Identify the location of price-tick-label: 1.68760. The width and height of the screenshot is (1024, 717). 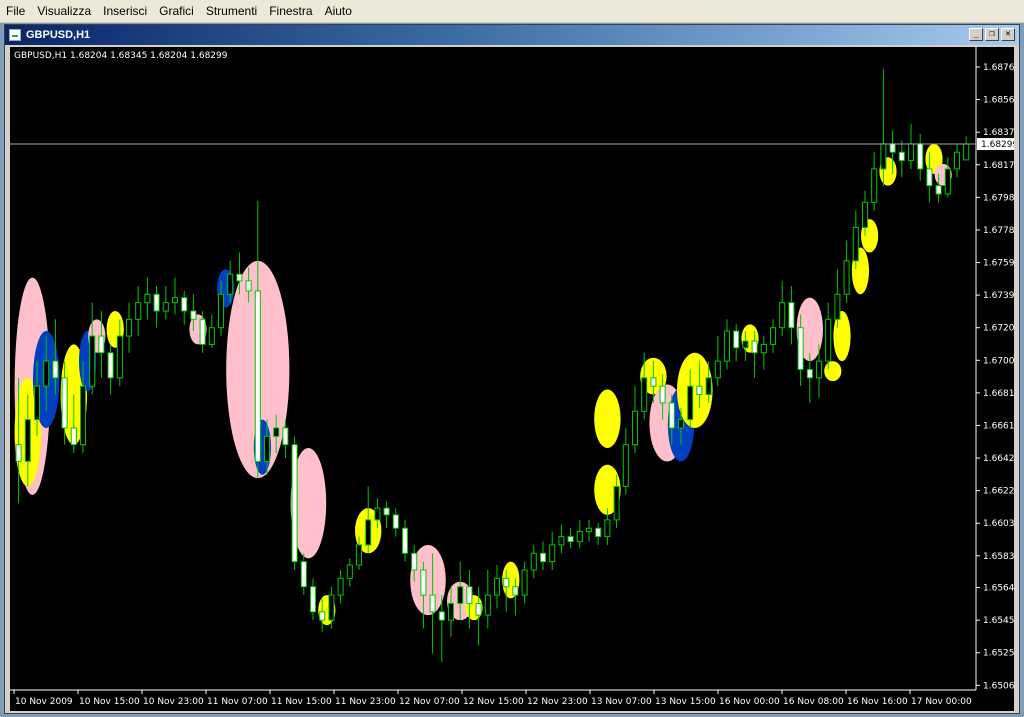
(998, 68).